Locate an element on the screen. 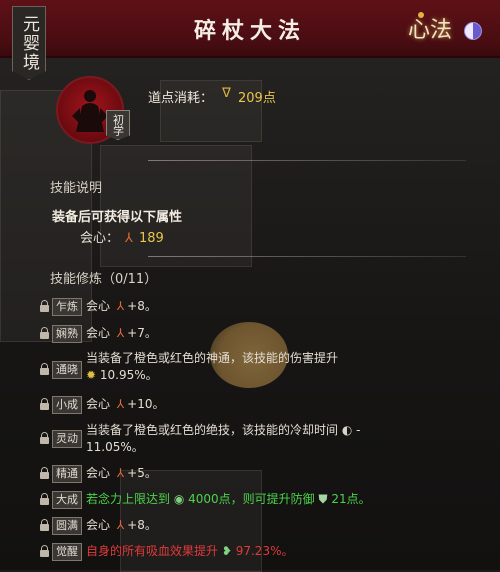 The width and height of the screenshot is (500, 572). row-text: 若念力上限达到 ◉ 4000点，则可提升防御 ⛊ 21点。 is located at coordinates (228, 499).